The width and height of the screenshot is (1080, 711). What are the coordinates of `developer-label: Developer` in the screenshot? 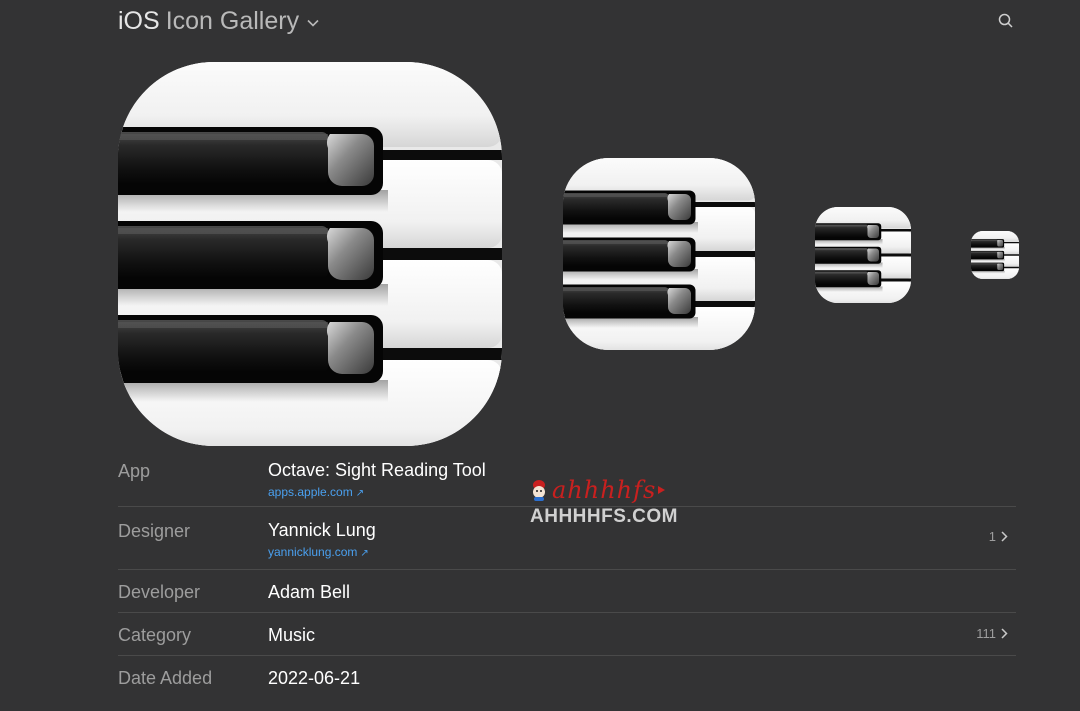 It's located at (159, 592).